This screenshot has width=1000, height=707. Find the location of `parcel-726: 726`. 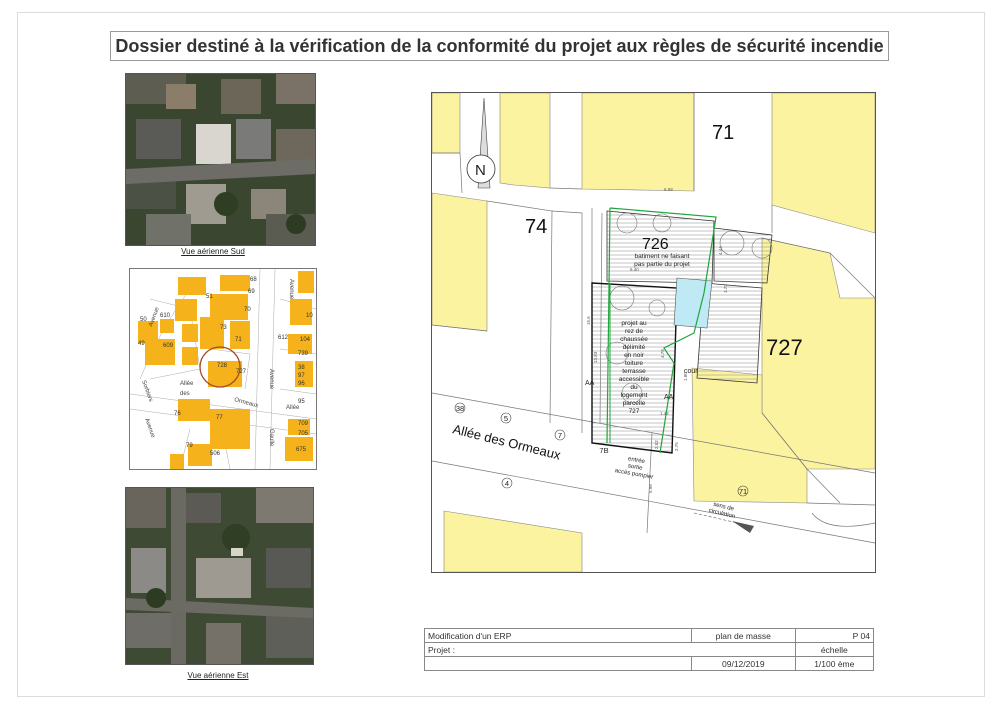

parcel-726: 726 is located at coordinates (655, 244).